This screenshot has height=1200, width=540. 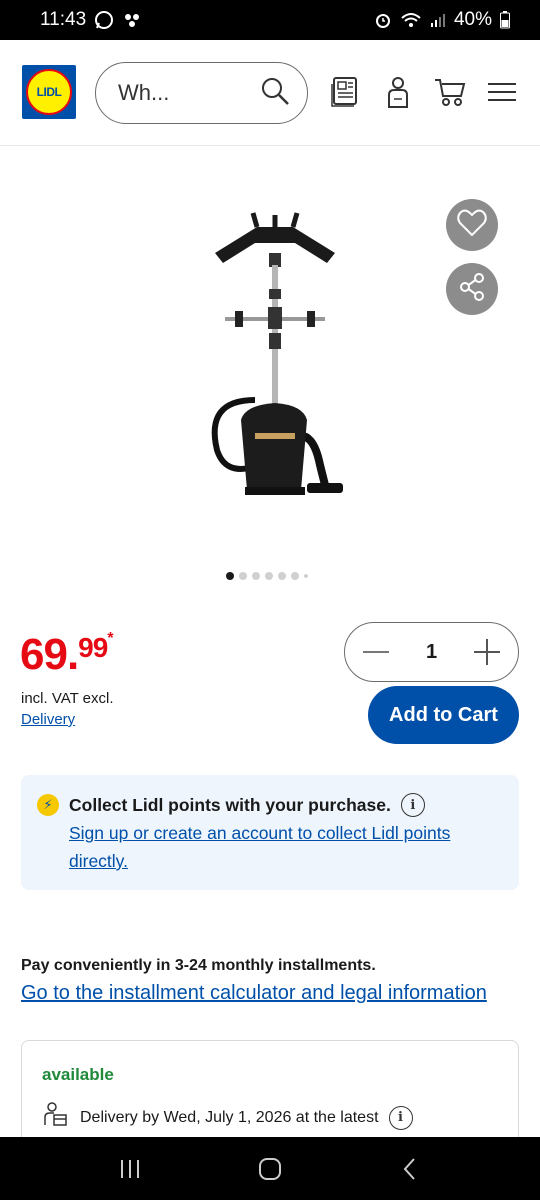 I want to click on logo-text: LIDL, so click(x=49, y=92).